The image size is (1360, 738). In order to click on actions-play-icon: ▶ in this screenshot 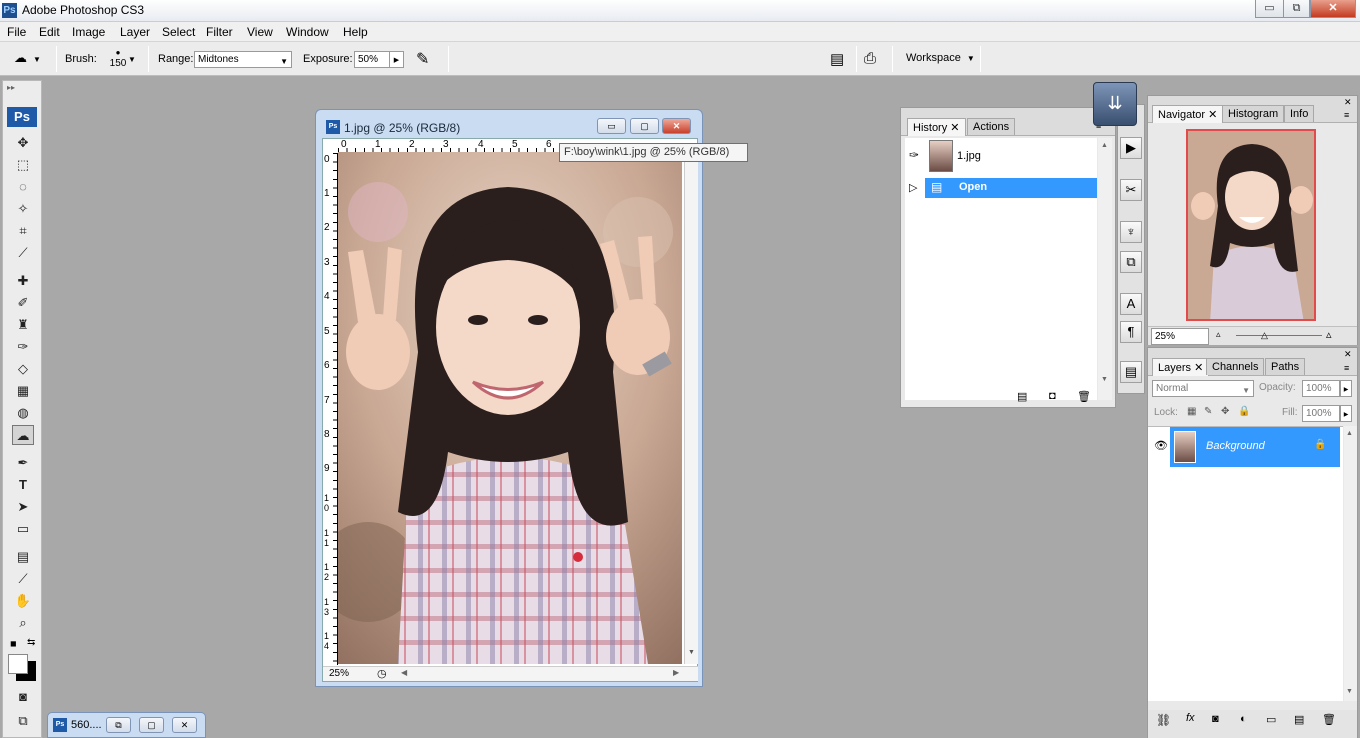, I will do `click(1131, 148)`.